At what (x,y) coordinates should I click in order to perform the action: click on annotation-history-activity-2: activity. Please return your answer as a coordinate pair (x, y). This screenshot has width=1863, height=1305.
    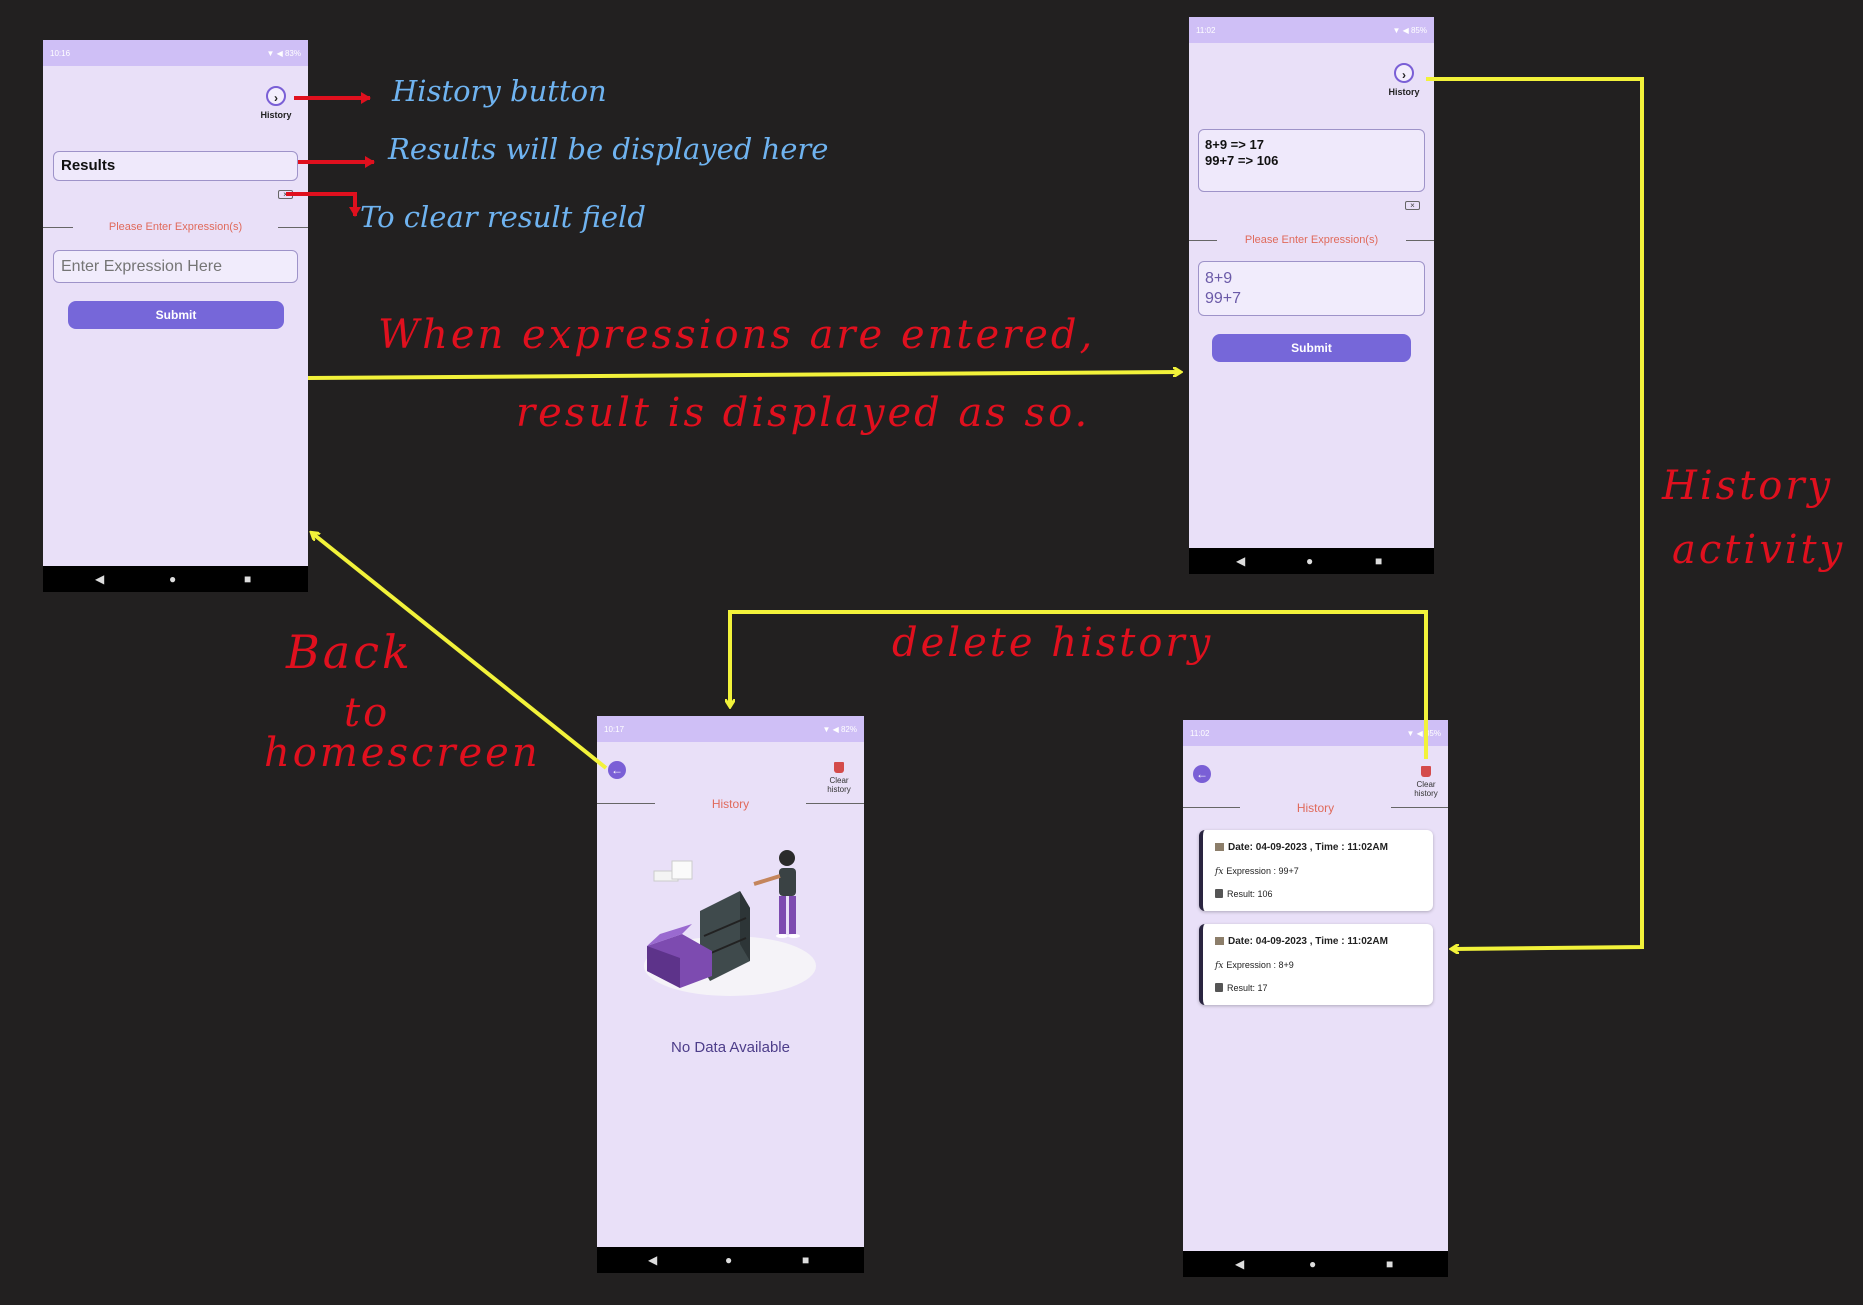
    Looking at the image, I should click on (1759, 550).